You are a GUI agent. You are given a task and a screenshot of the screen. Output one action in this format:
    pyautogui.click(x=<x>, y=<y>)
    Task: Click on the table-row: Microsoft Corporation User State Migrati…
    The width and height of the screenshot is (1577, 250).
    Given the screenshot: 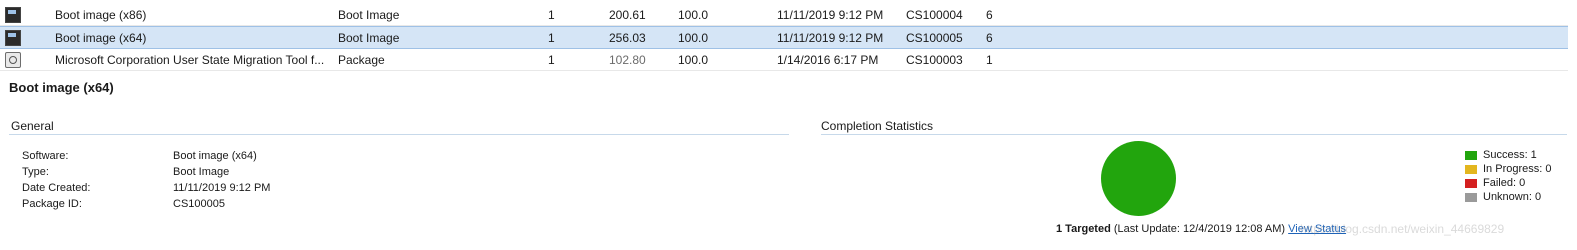 What is the action you would take?
    pyautogui.click(x=784, y=60)
    